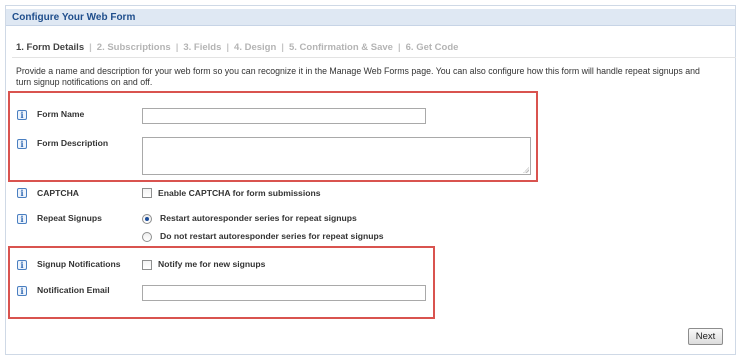 This screenshot has width=740, height=359. What do you see at coordinates (370, 17) in the screenshot?
I see `panel-header: Configure Your Web Form` at bounding box center [370, 17].